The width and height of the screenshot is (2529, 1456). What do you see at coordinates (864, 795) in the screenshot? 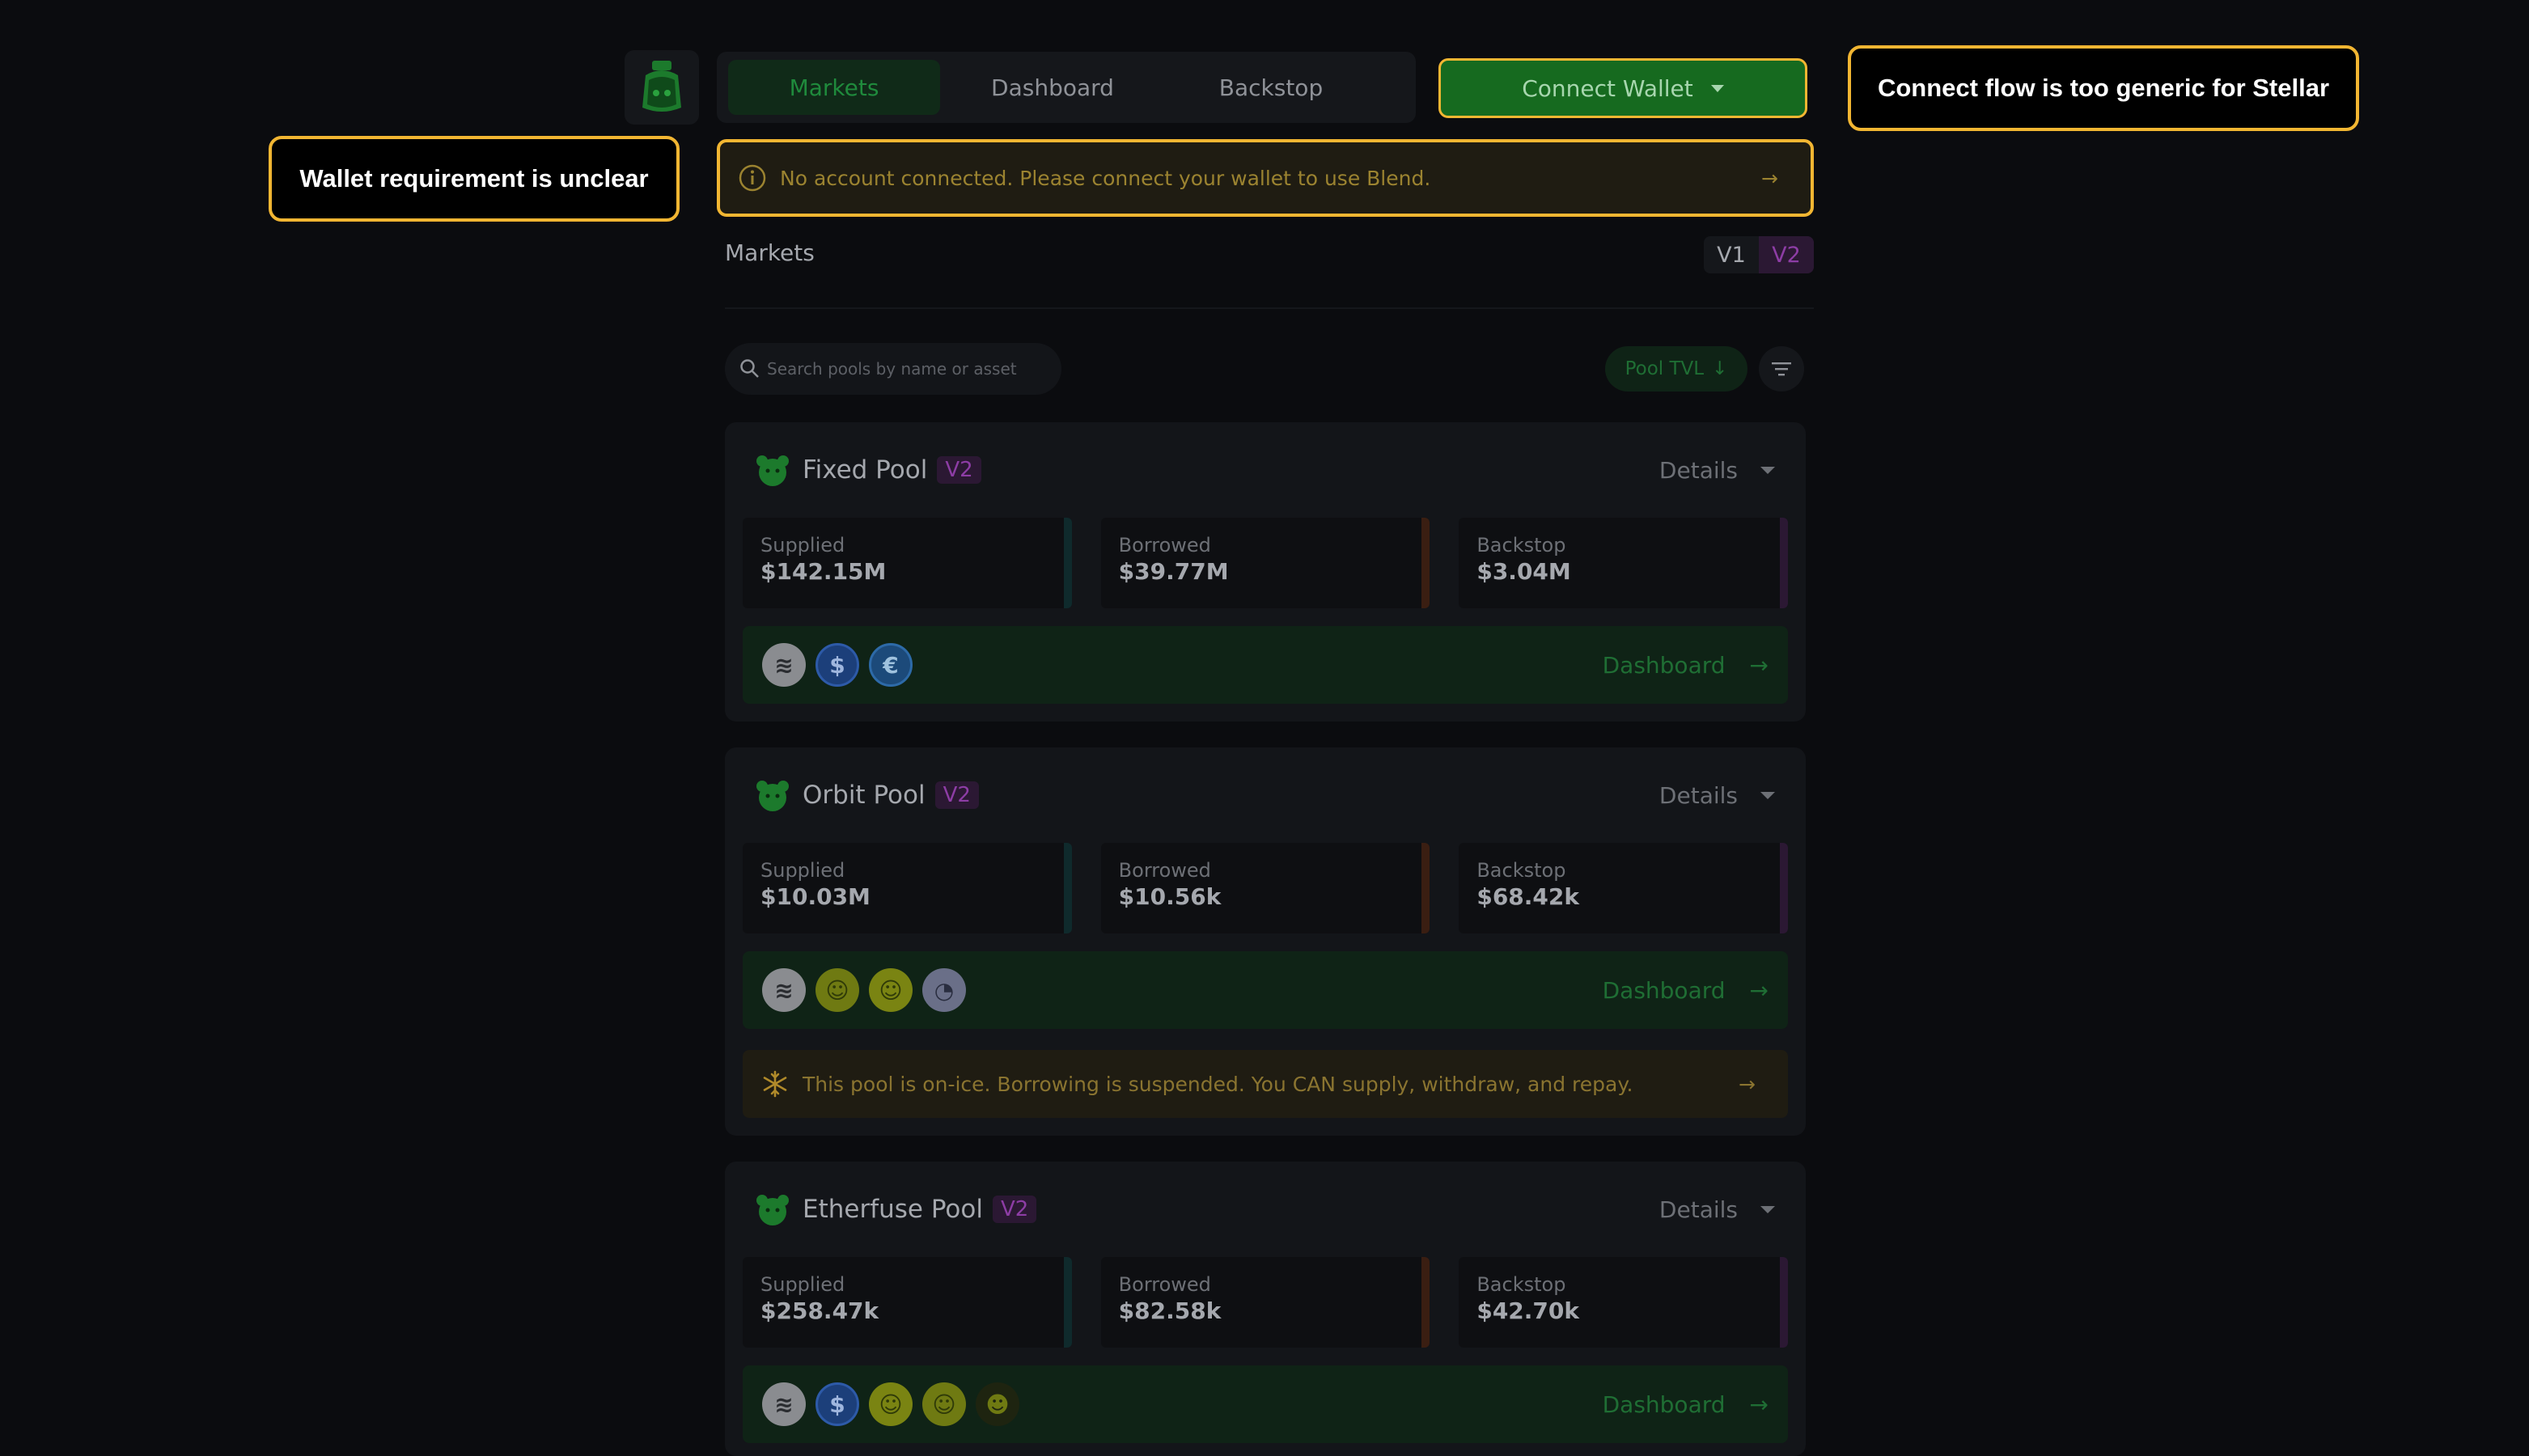
I see `pool-name: Orbit Pool` at bounding box center [864, 795].